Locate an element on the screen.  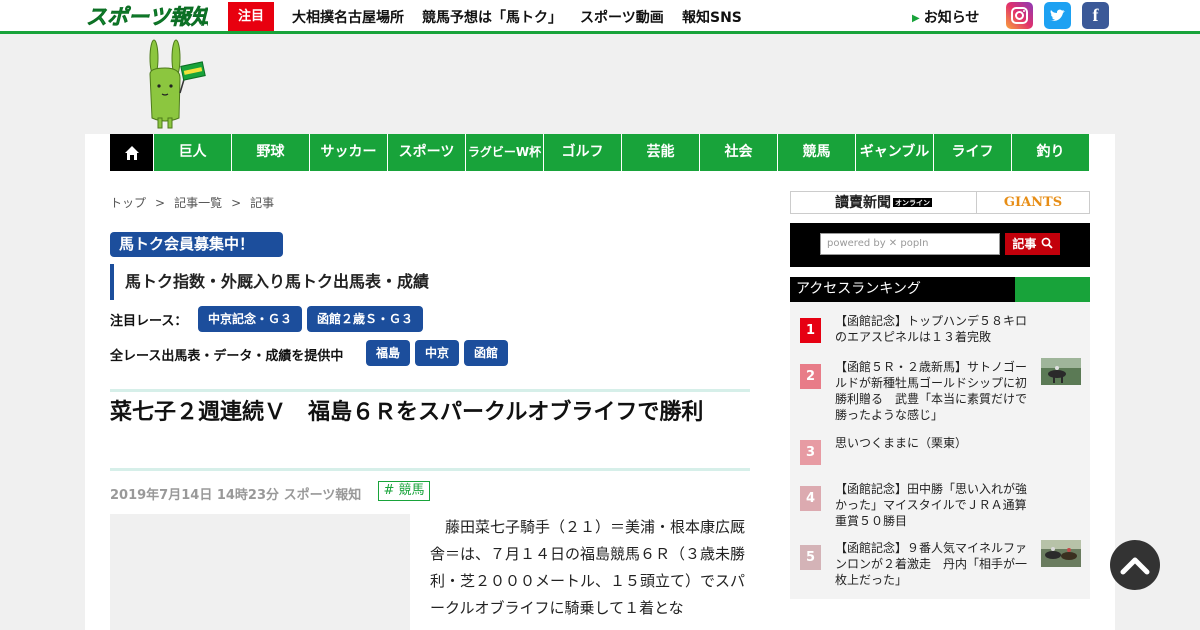
nav-item-giants: 巨人 is located at coordinates (192, 152).